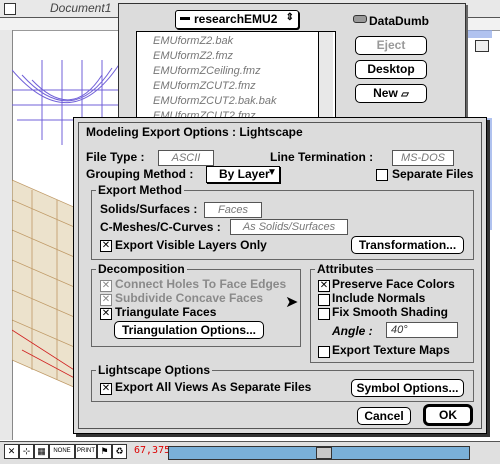  What do you see at coordinates (194, 132) in the screenshot?
I see `dialog-title: Modeling Export Options : Lightscape` at bounding box center [194, 132].